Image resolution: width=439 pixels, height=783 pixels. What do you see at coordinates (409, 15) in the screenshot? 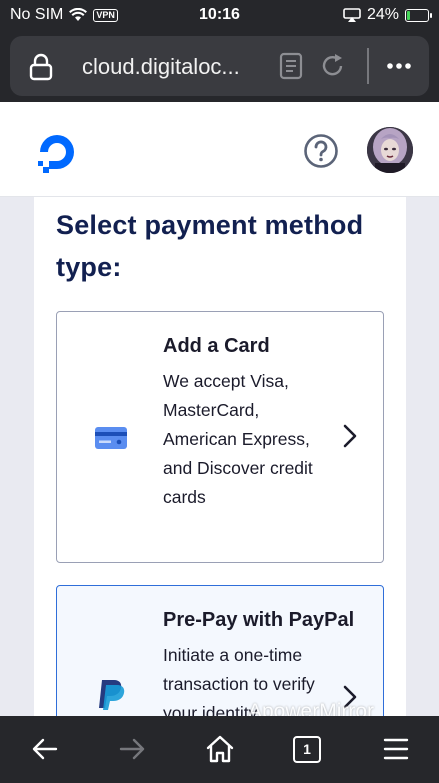
I see `battery-level-fill` at bounding box center [409, 15].